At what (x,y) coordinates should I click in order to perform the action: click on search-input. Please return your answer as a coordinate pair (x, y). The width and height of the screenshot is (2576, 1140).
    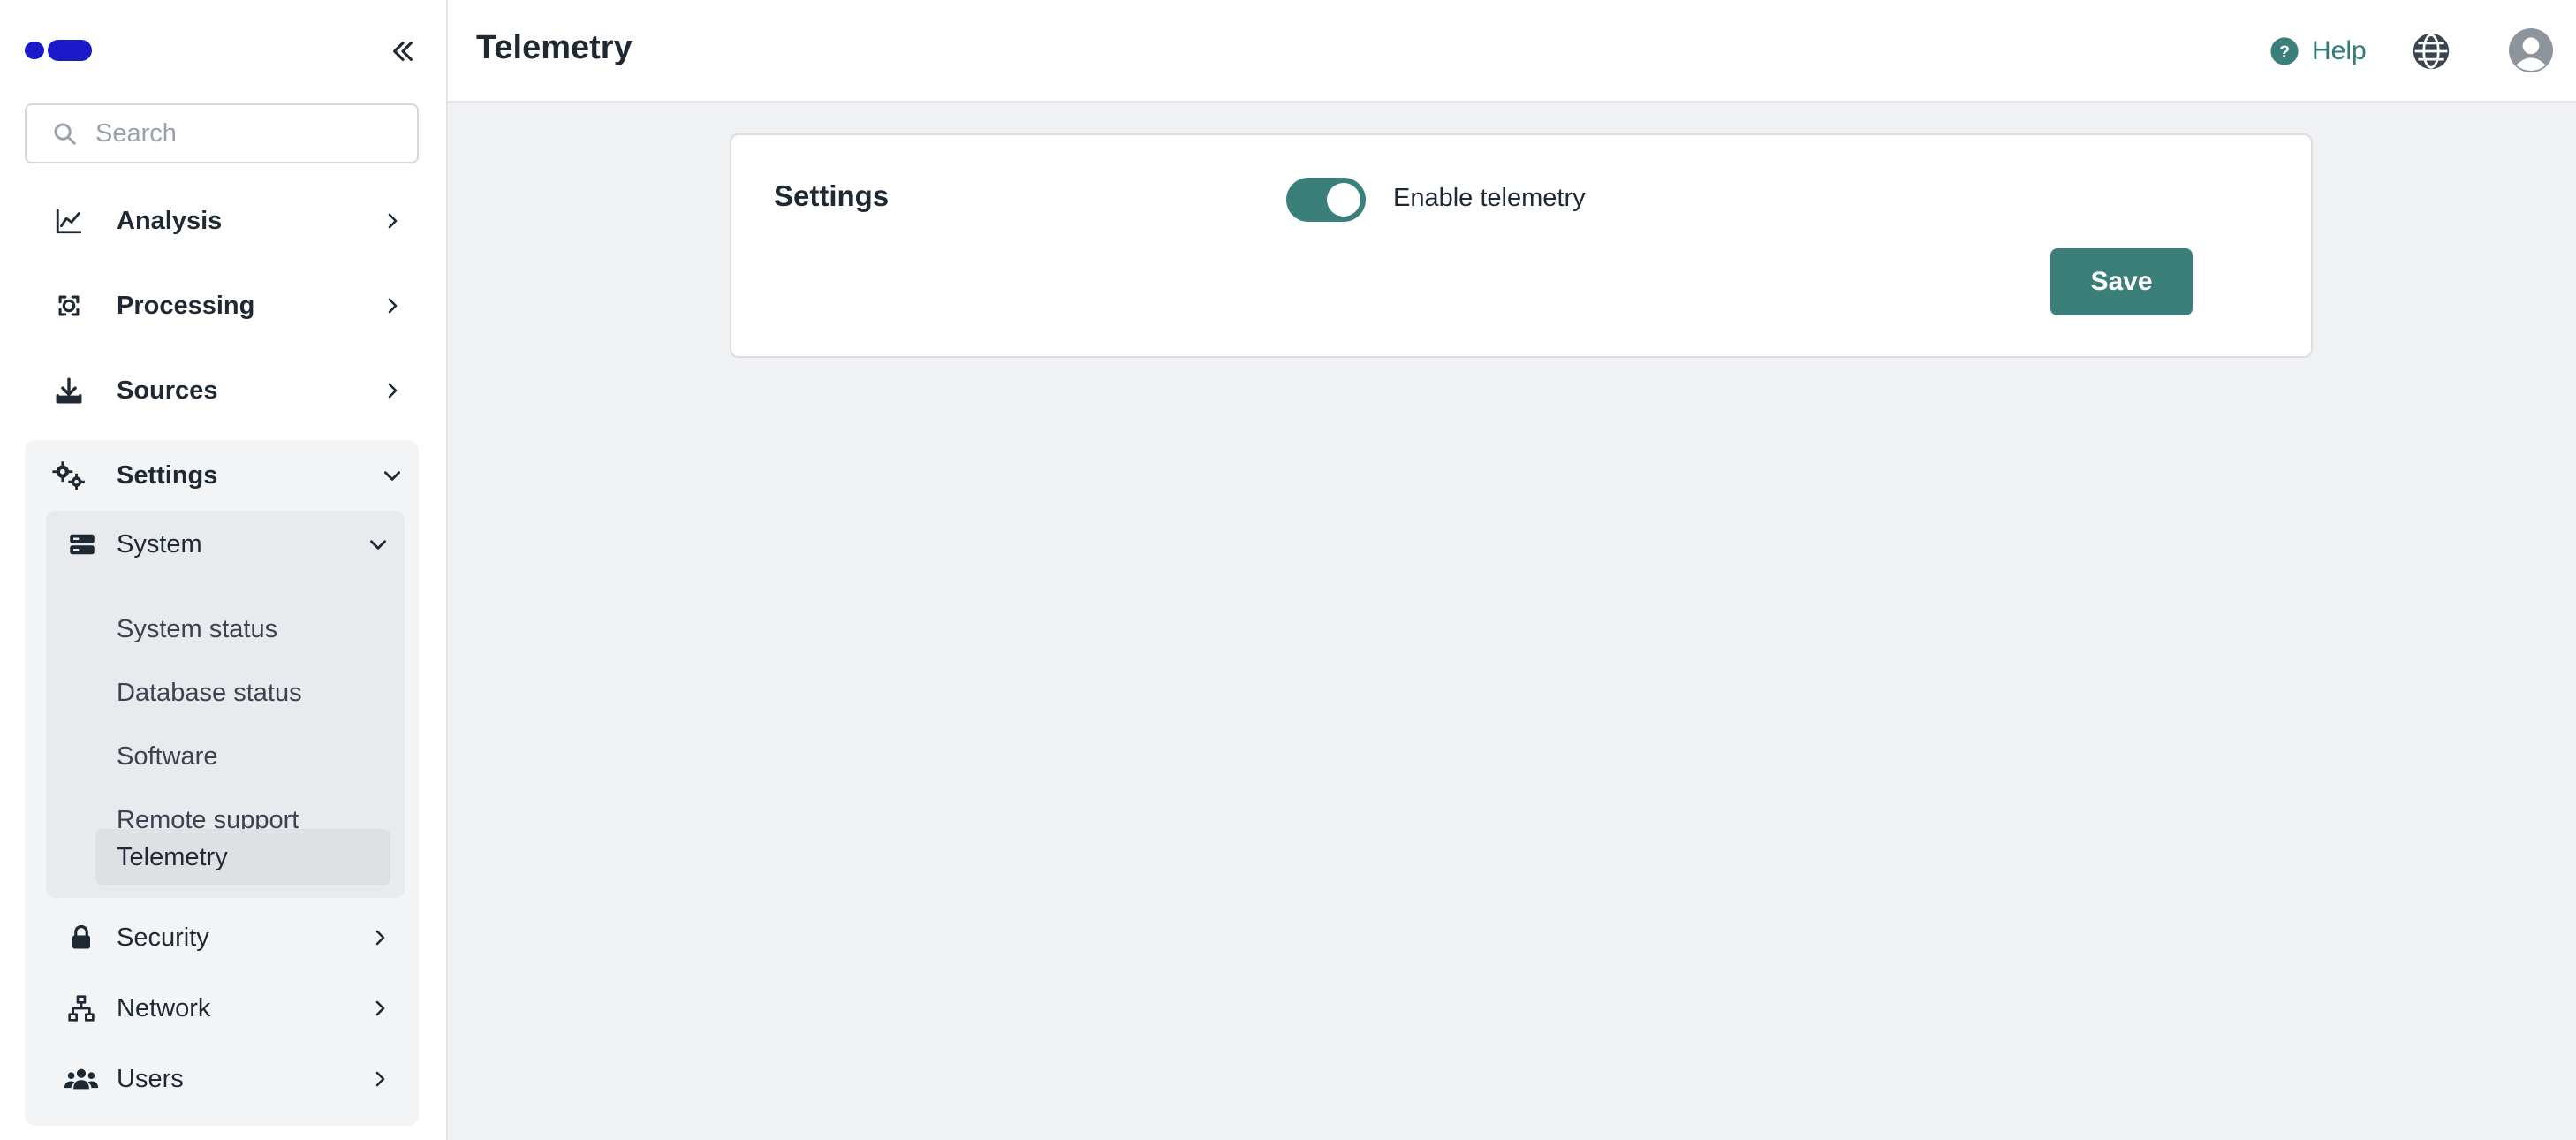
    Looking at the image, I should click on (246, 133).